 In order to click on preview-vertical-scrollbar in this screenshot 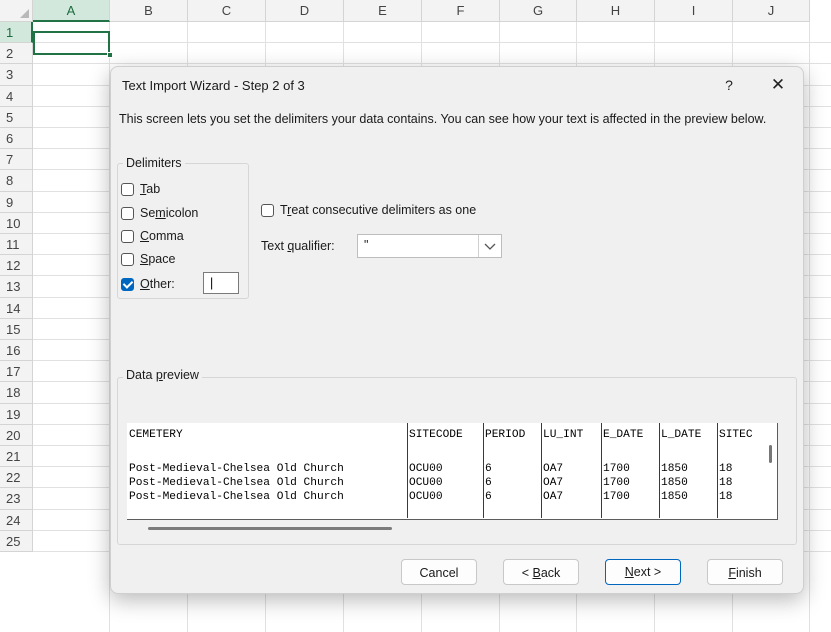, I will do `click(770, 454)`.